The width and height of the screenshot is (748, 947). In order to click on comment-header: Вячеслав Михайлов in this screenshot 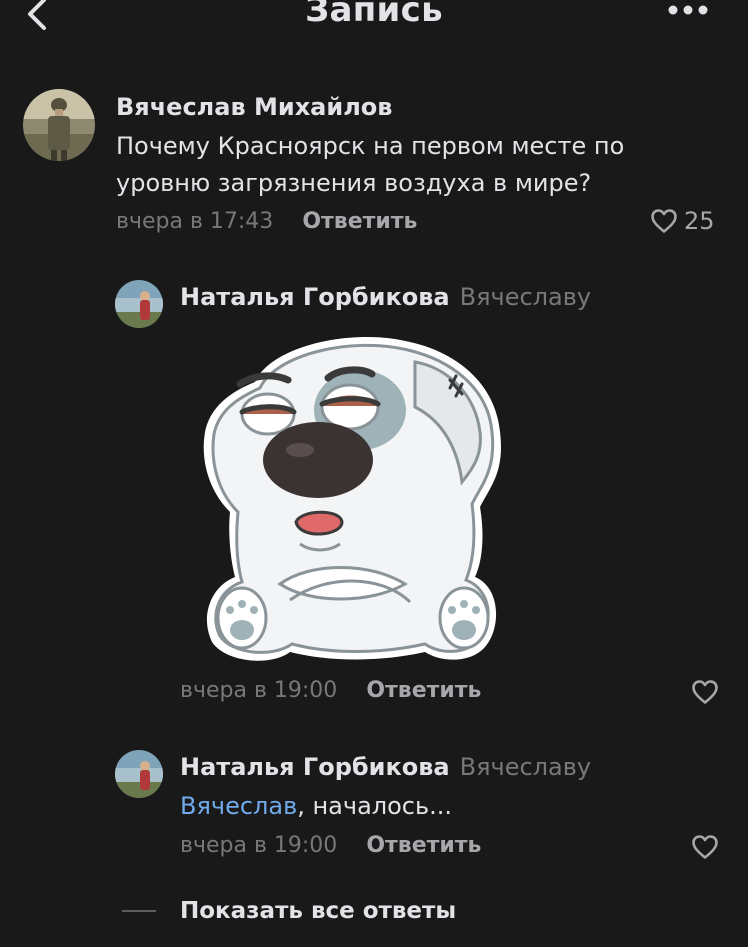, I will do `click(254, 107)`.